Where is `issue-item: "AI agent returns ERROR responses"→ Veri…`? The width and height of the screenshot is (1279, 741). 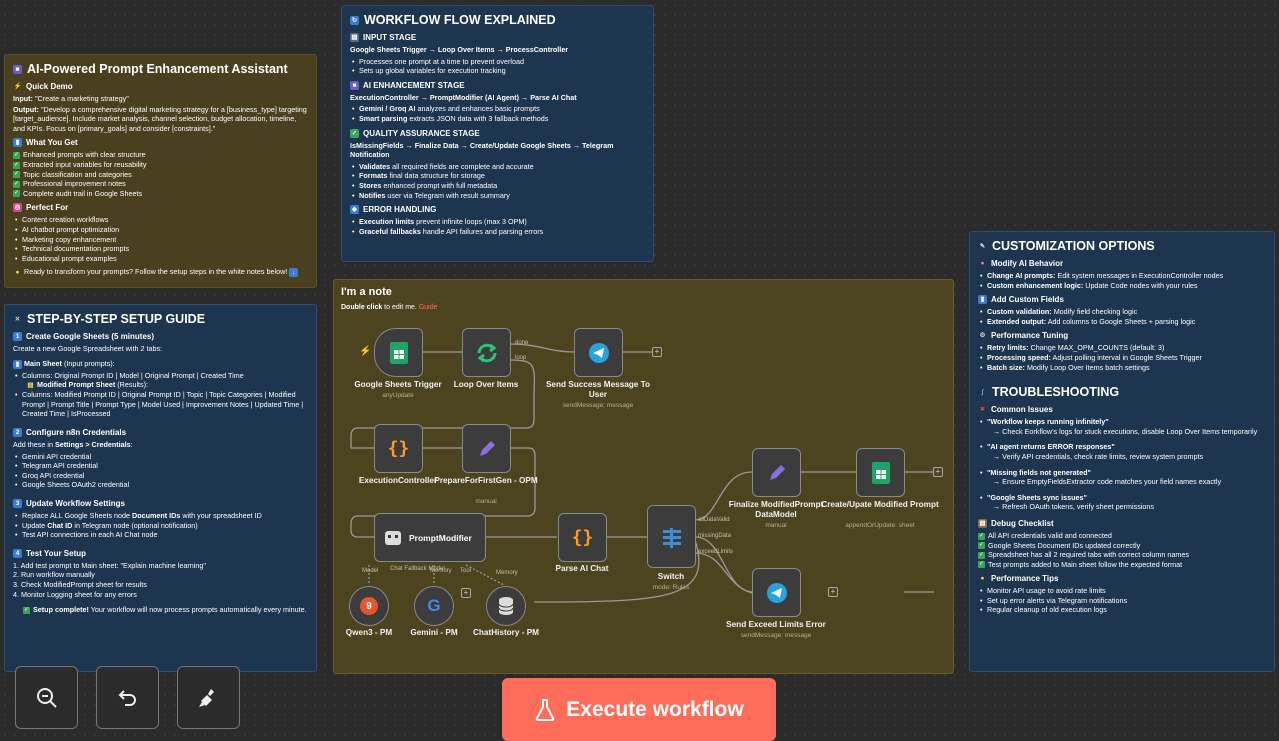 issue-item: "AI agent returns ERROR responses"→ Veri… is located at coordinates (1122, 451).